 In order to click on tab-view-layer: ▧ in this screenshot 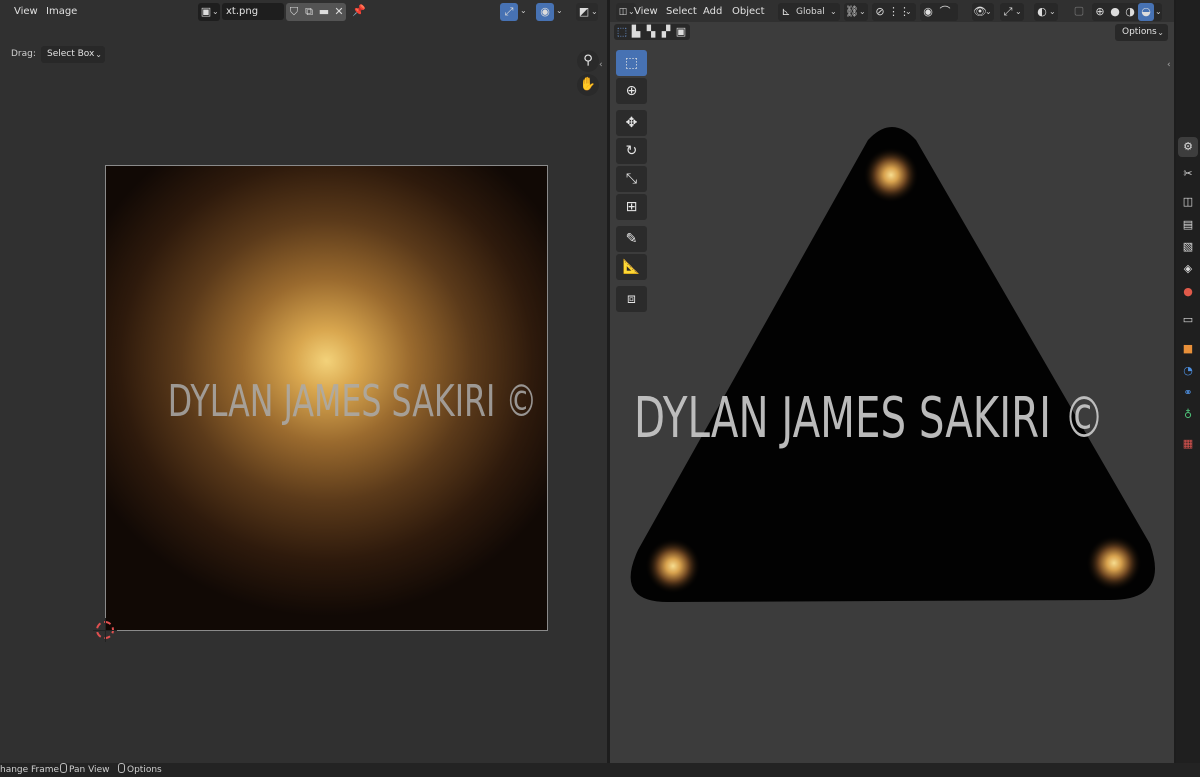, I will do `click(1188, 247)`.